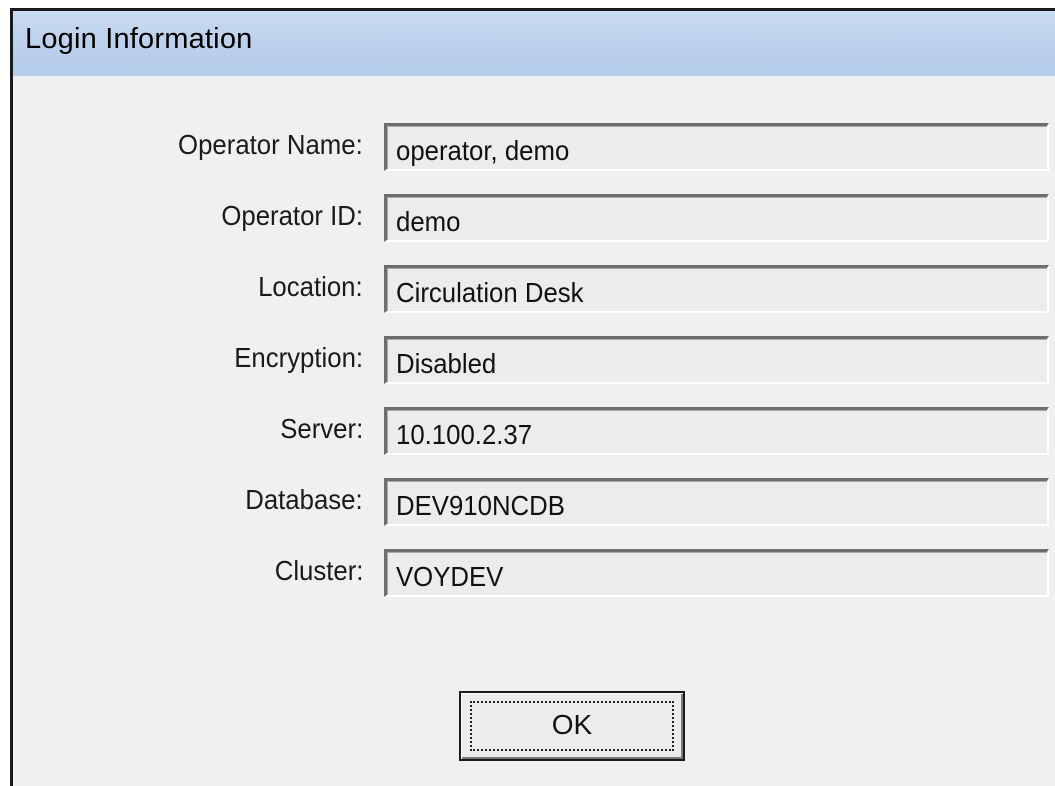 The image size is (1055, 786). I want to click on encryption-value: Disabled, so click(446, 363).